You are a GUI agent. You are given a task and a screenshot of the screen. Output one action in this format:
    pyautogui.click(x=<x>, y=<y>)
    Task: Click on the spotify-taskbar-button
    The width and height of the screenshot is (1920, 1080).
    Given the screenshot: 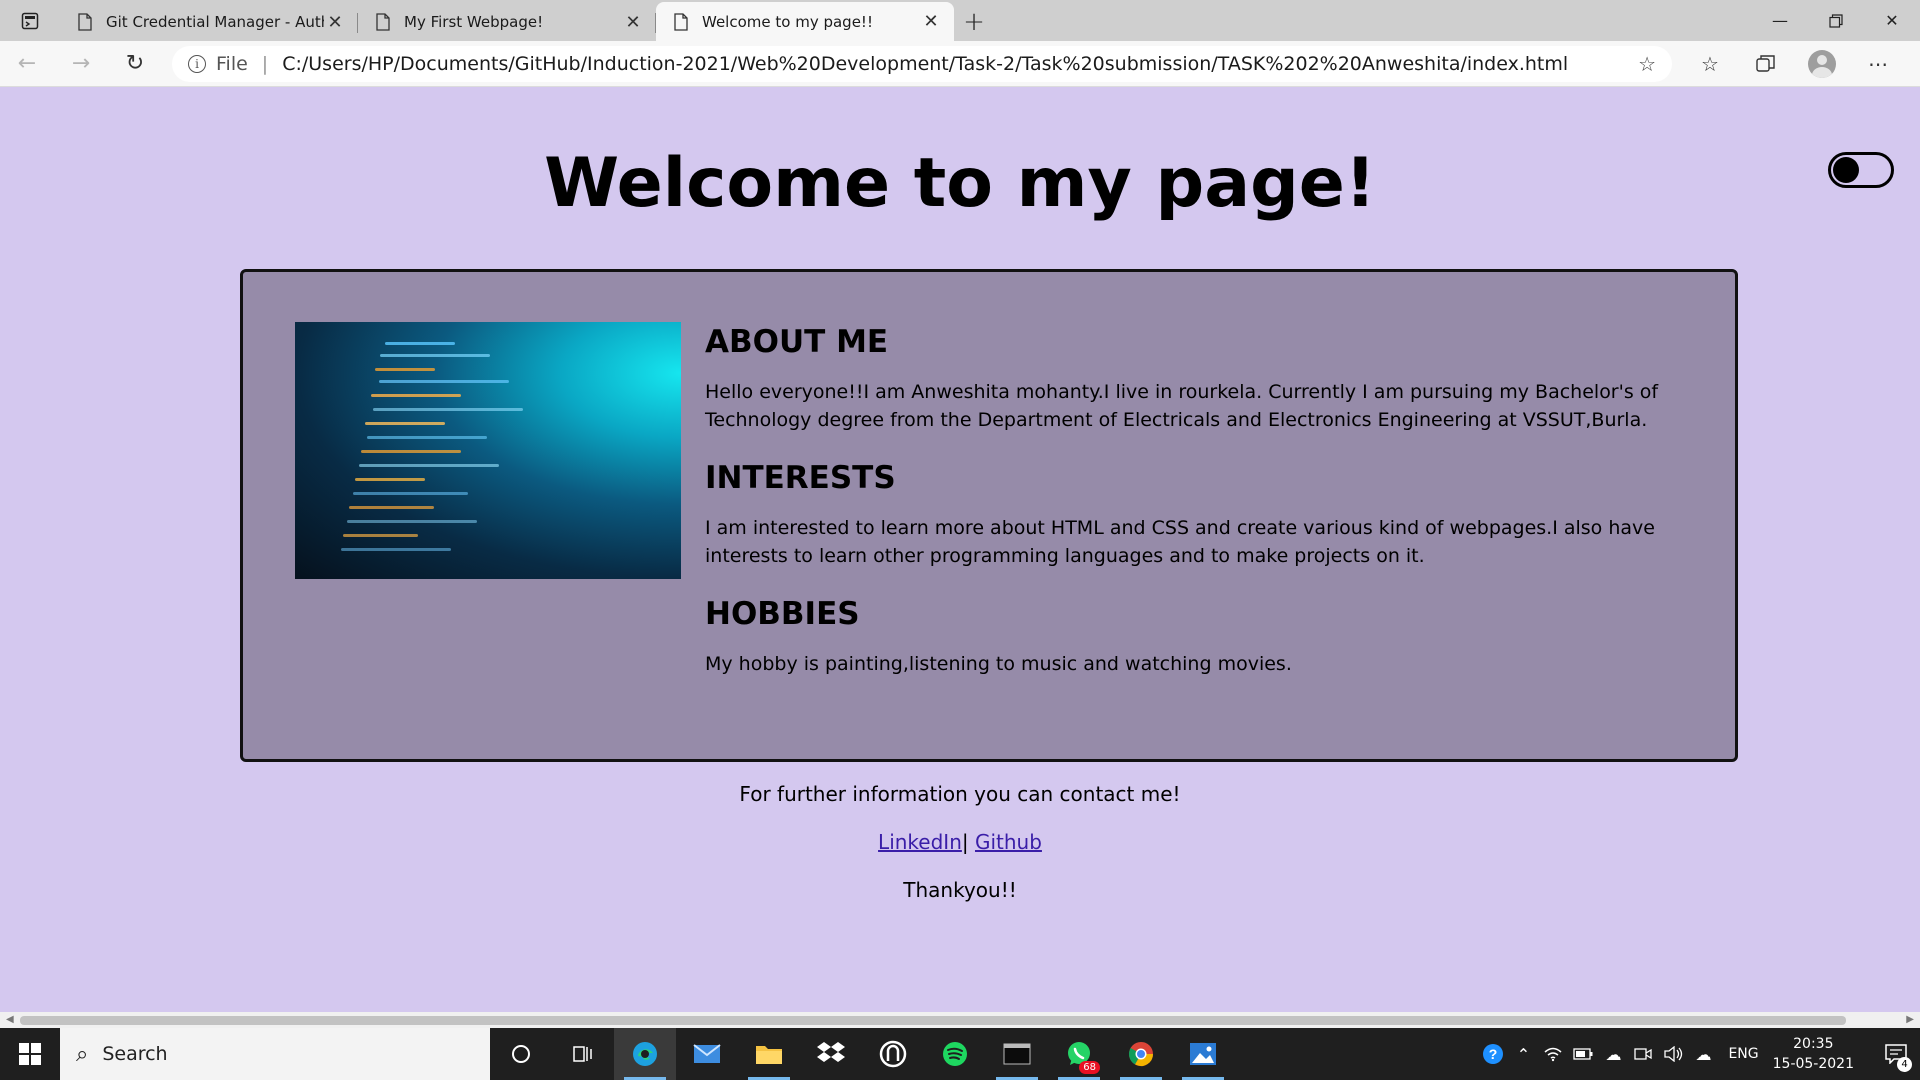 What is the action you would take?
    pyautogui.click(x=955, y=1054)
    